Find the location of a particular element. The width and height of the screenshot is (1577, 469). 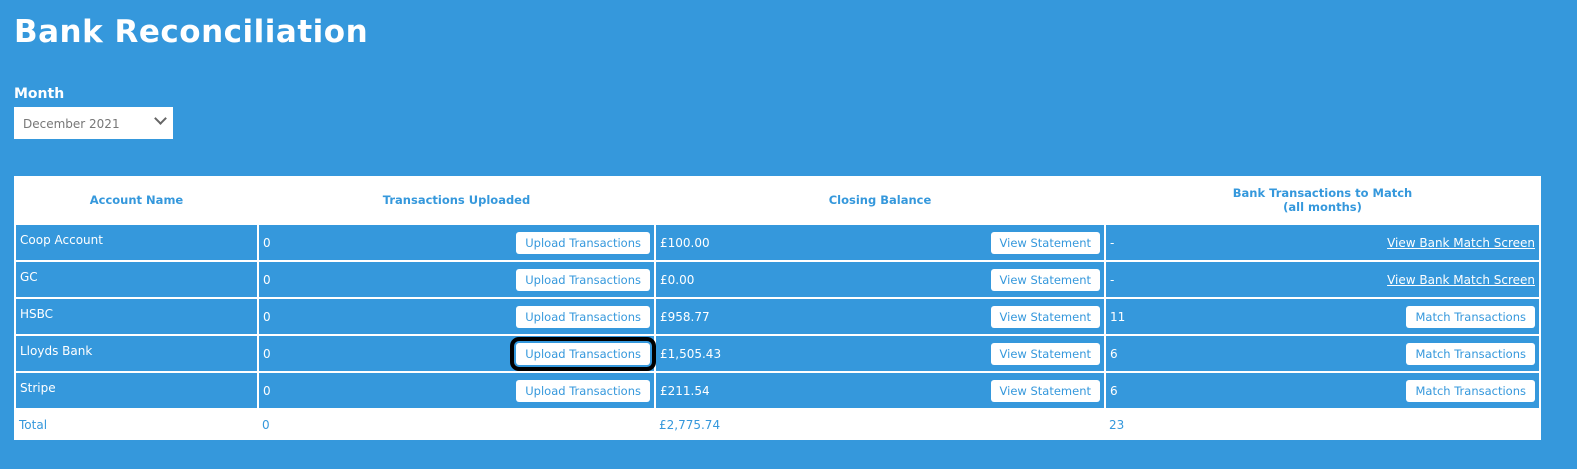

header-transactions-uploaded: Transactions Uploaded is located at coordinates (456, 199).